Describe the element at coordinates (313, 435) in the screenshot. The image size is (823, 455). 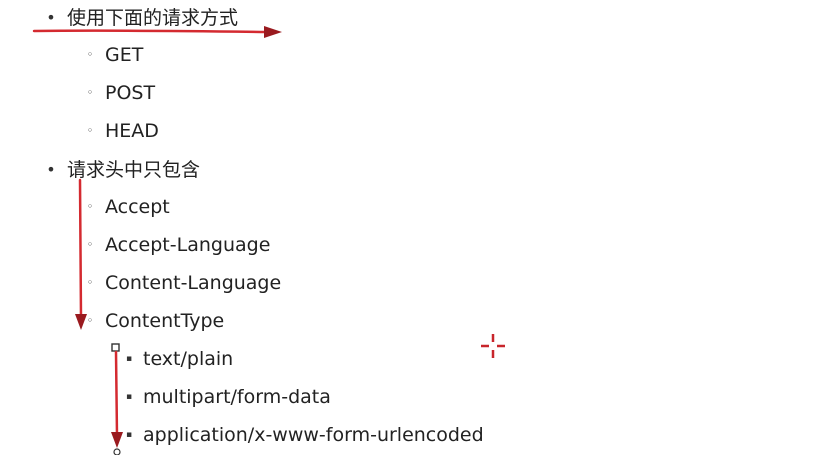
I see `list-item-label: application/x-www-form-urlencoded` at that location.